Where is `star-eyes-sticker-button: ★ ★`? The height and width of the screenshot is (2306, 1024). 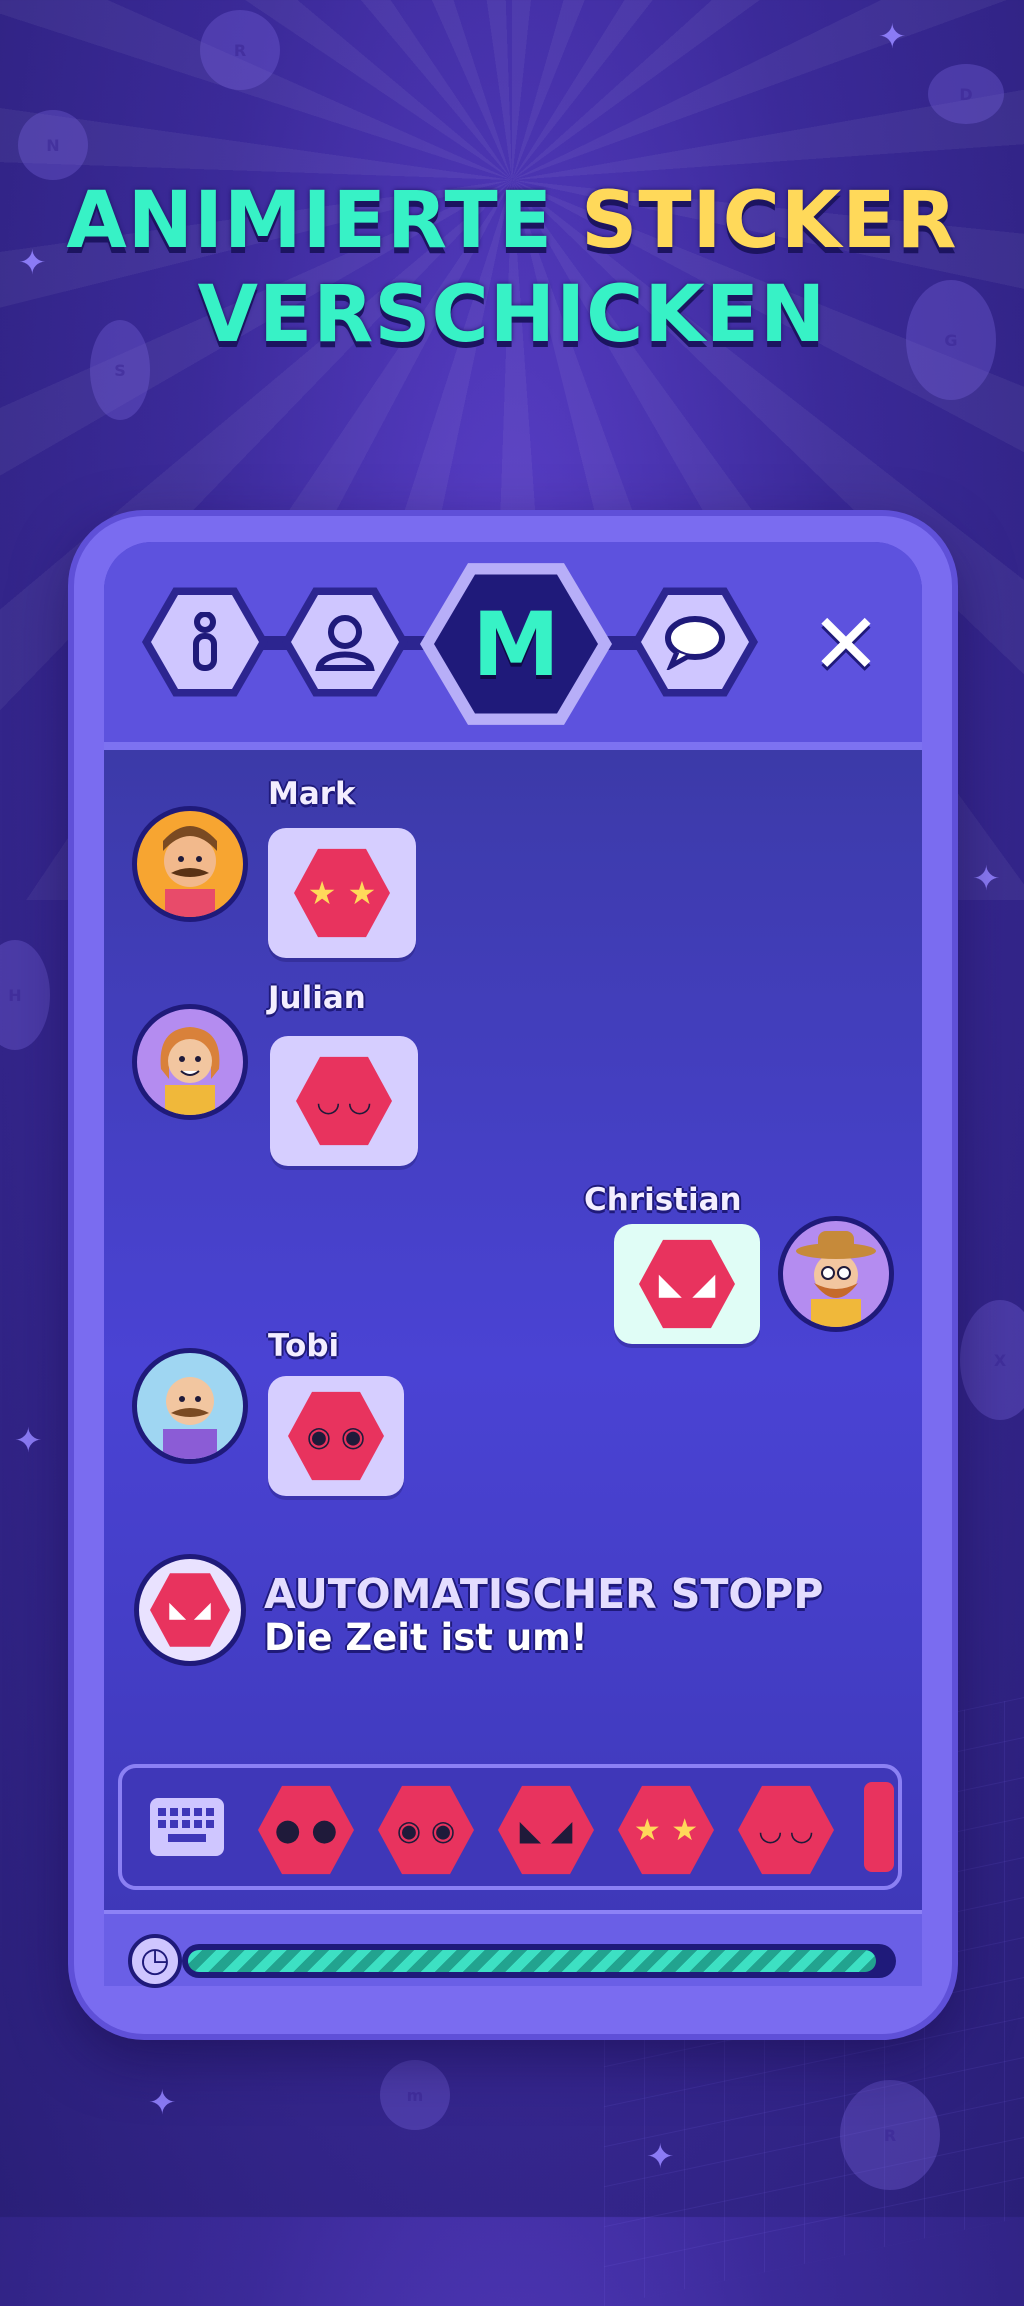 star-eyes-sticker-button: ★ ★ is located at coordinates (666, 1830).